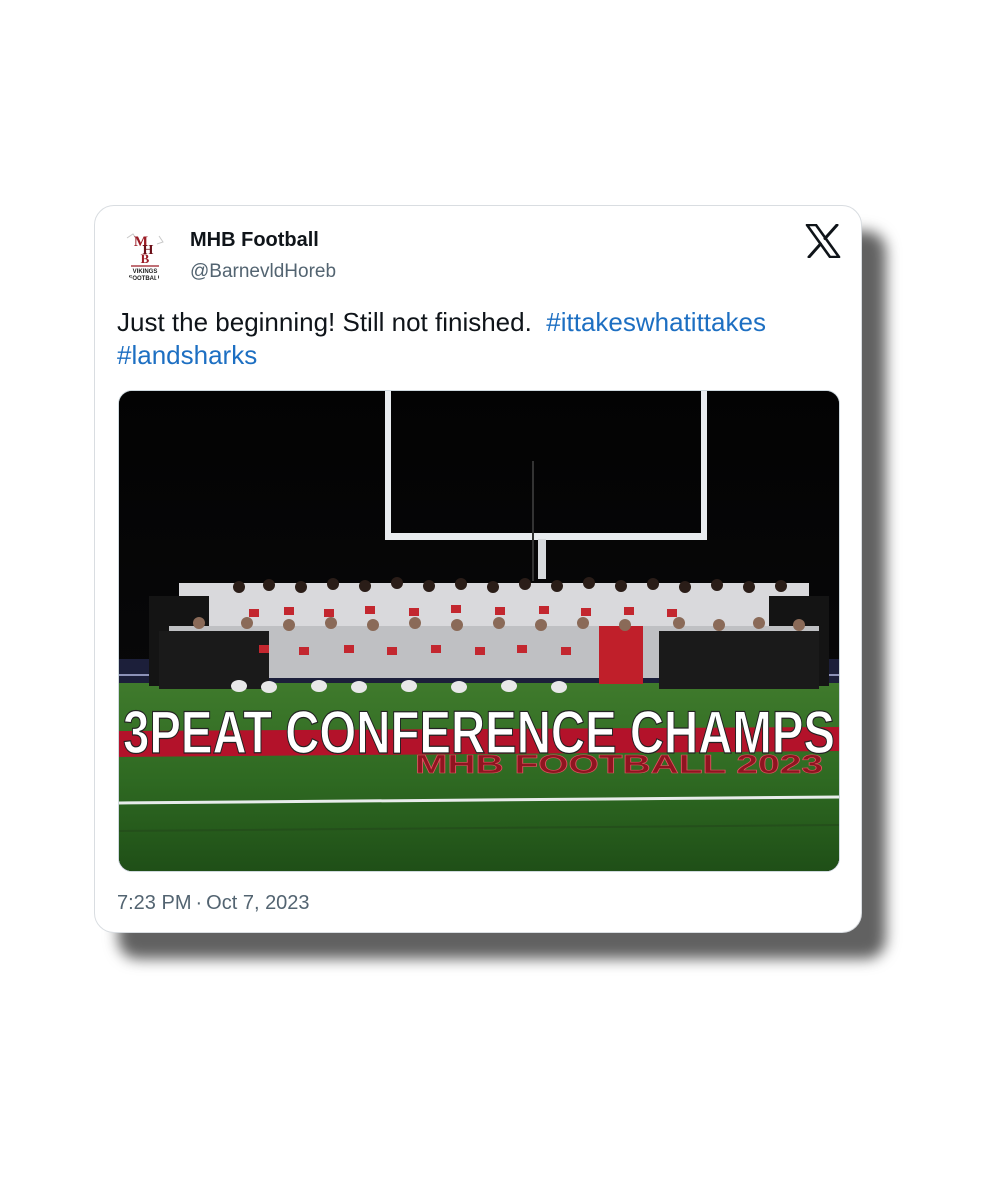 This screenshot has height=1177, width=996. Describe the element at coordinates (619, 764) in the screenshot. I see `photo-subline: MHB FOOTBALL 2023` at that location.